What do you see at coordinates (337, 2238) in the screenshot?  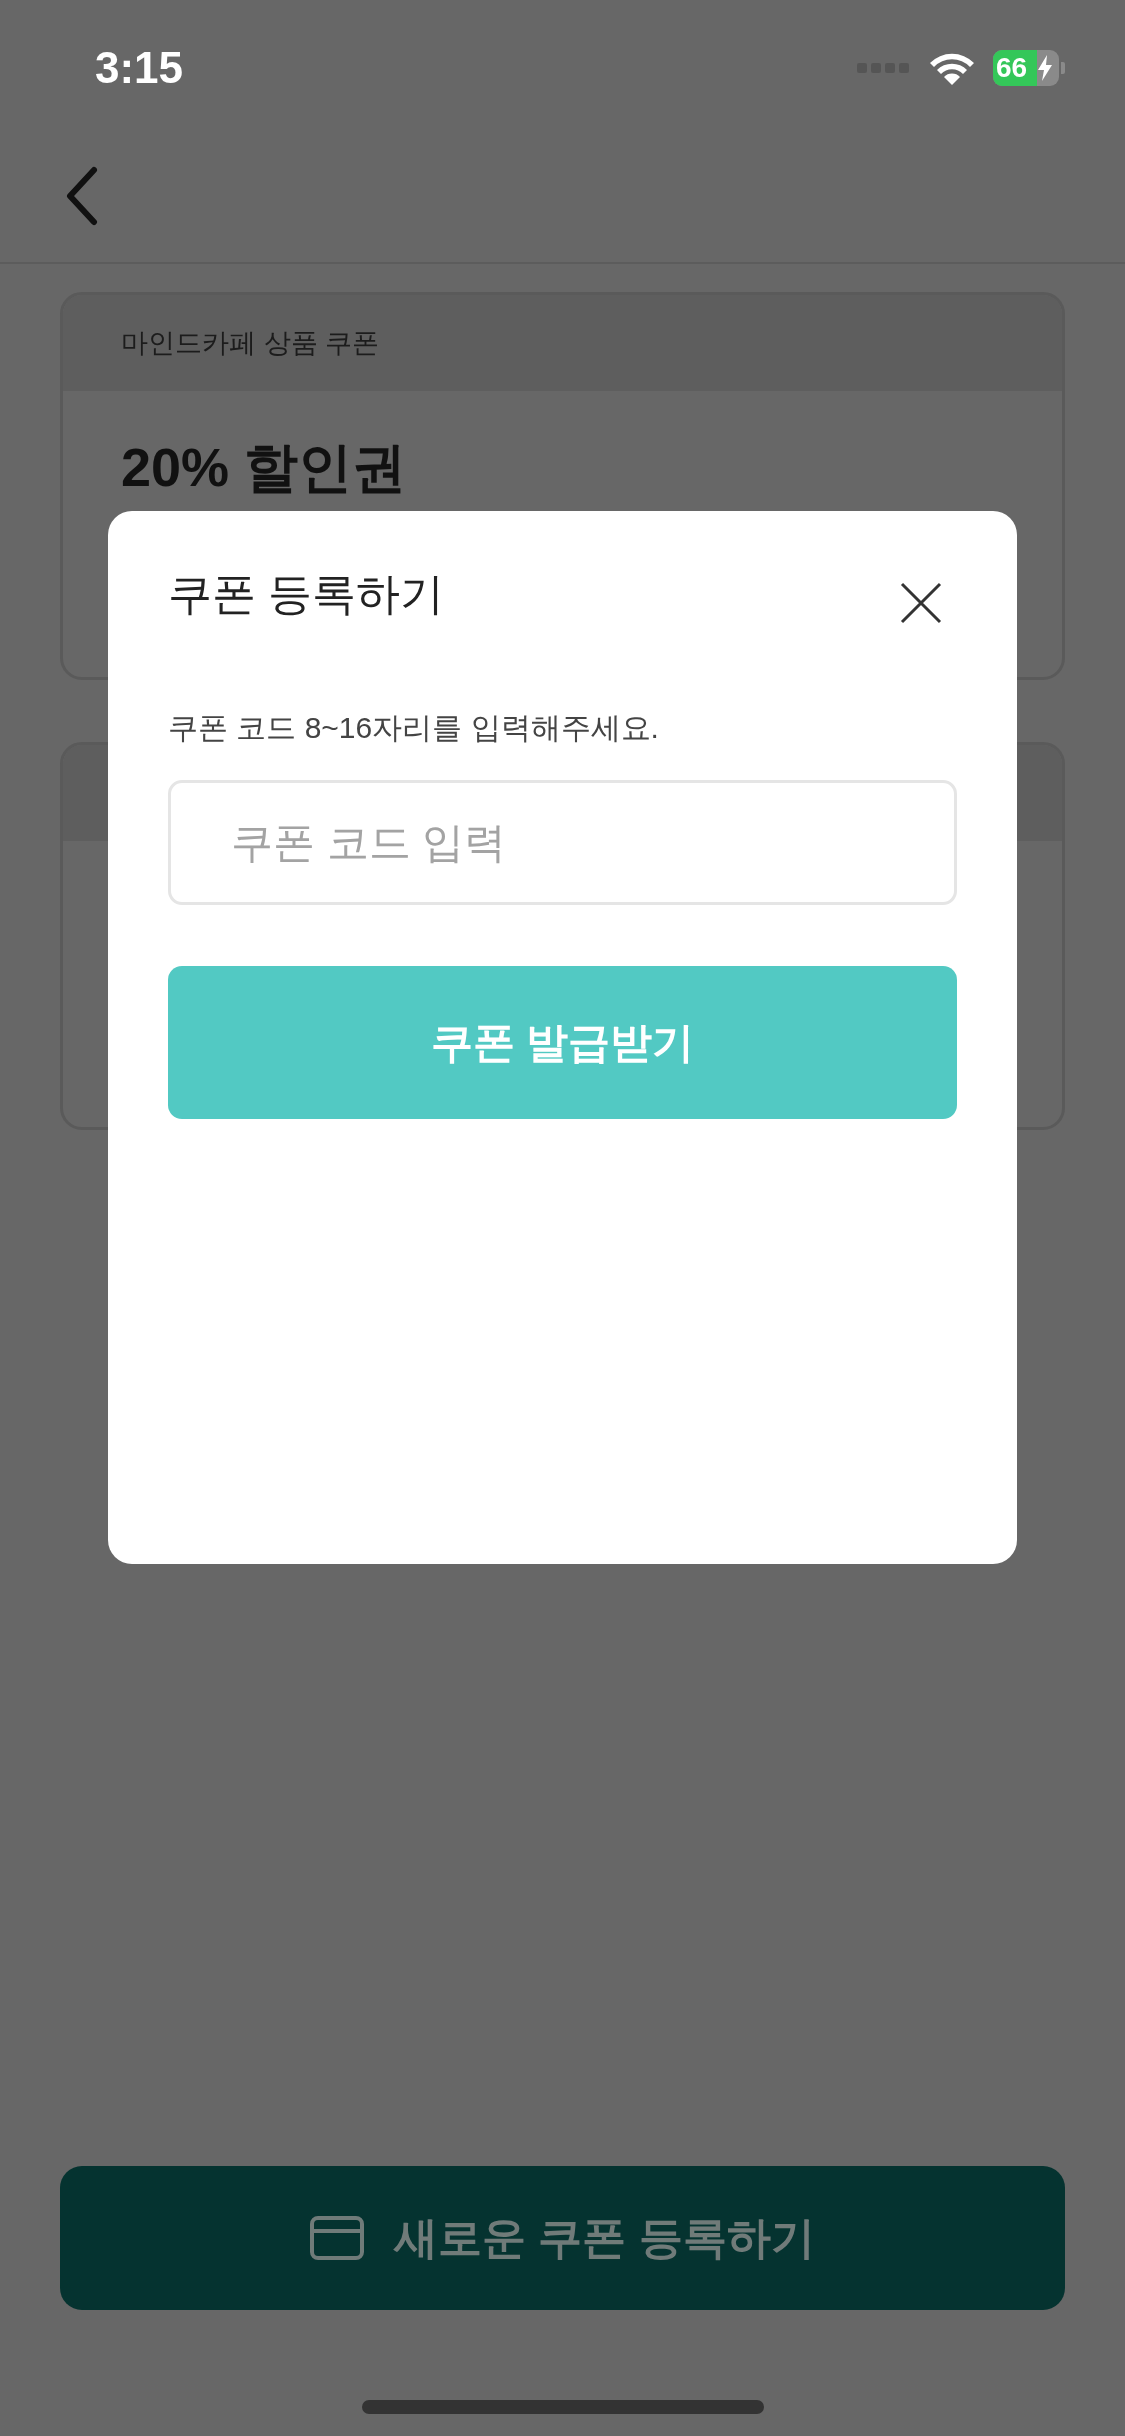 I see `card-icon` at bounding box center [337, 2238].